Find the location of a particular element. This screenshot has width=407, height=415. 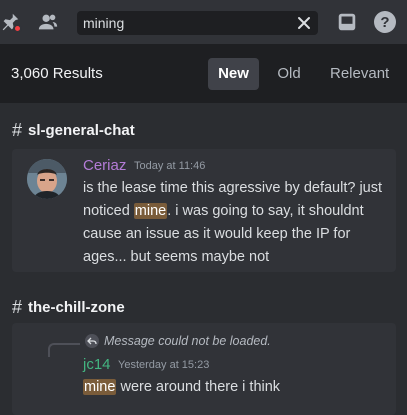

help-icon: ? is located at coordinates (385, 22).